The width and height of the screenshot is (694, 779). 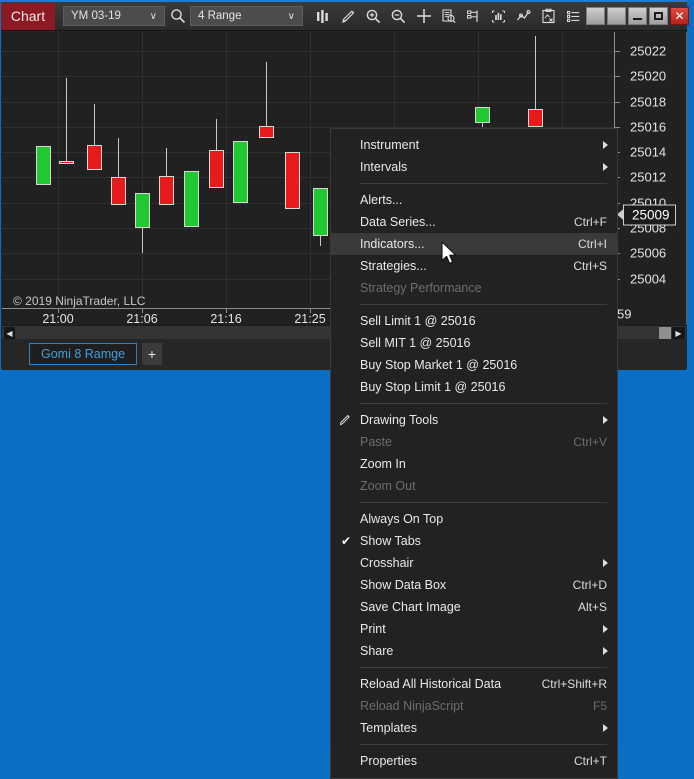 I want to click on price-axis-label: 25014, so click(x=648, y=152).